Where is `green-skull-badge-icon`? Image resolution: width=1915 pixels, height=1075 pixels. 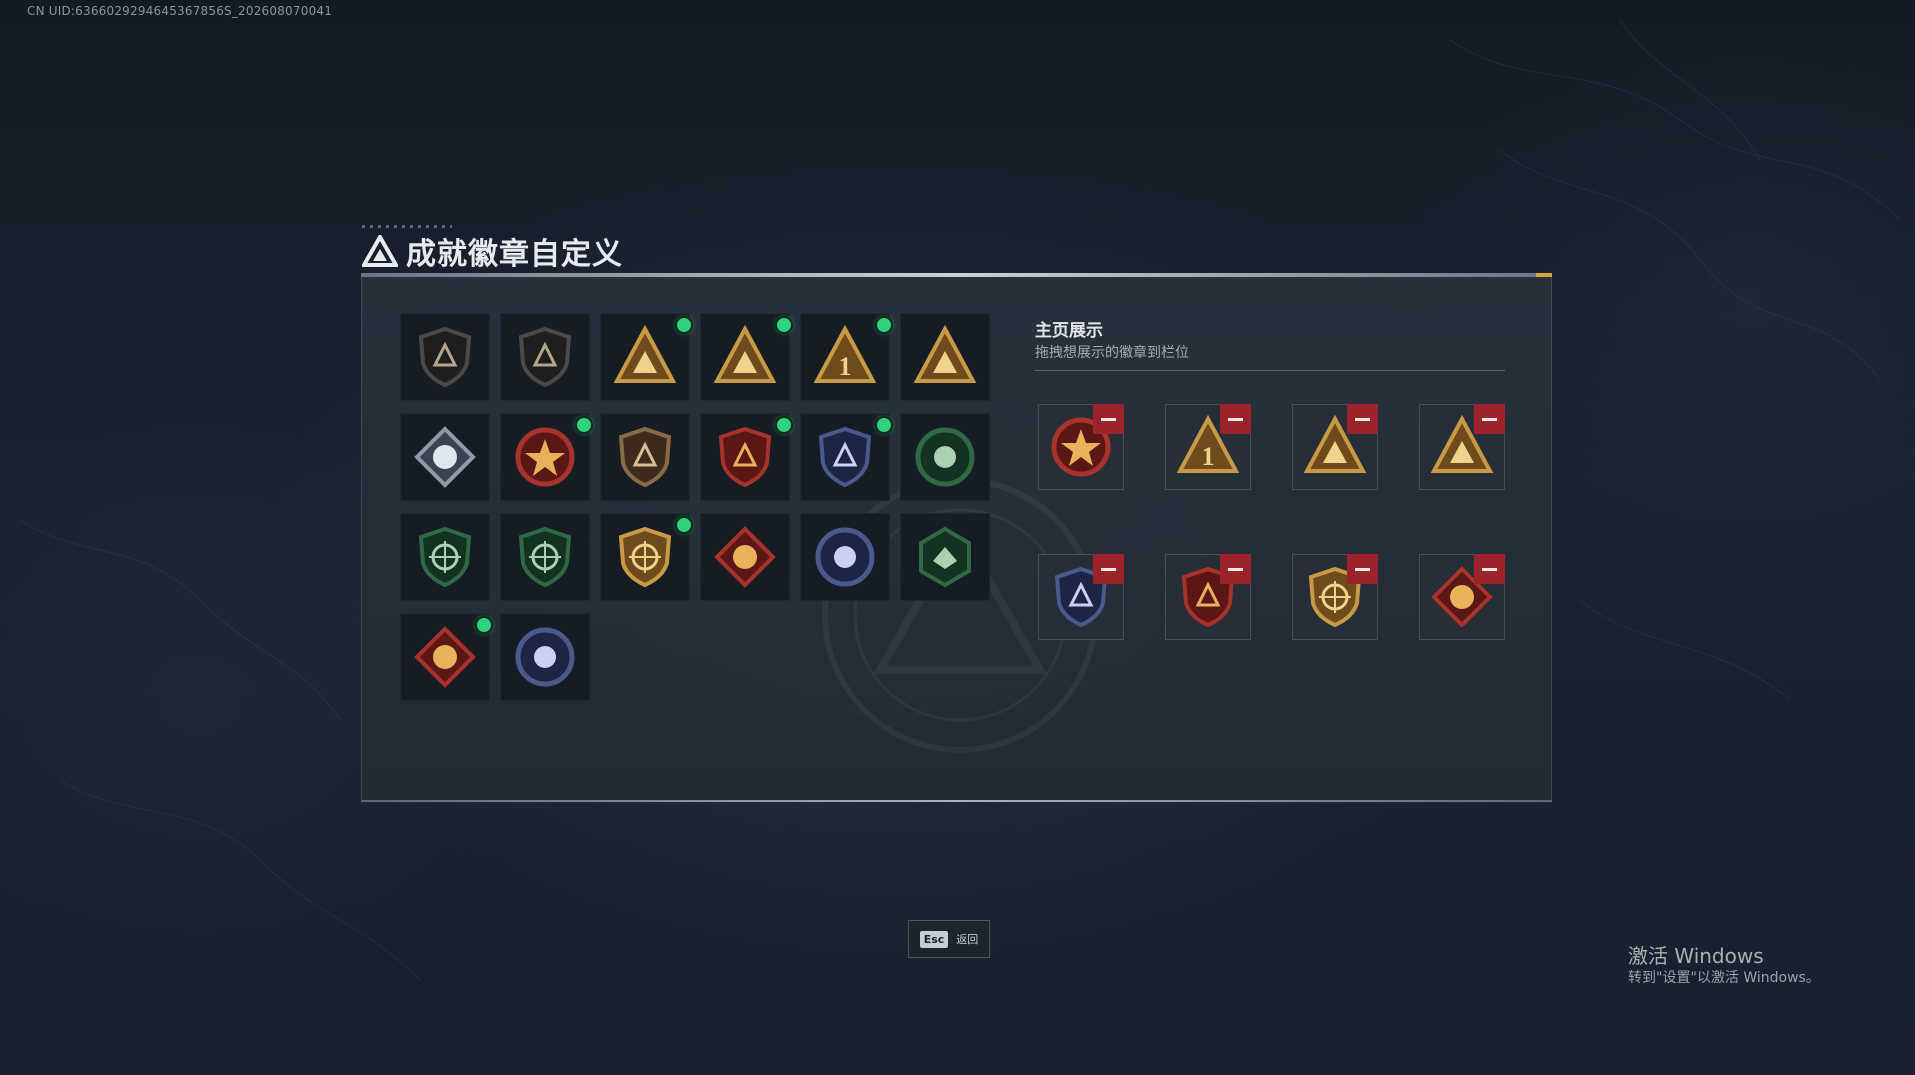
green-skull-badge-icon is located at coordinates (945, 457).